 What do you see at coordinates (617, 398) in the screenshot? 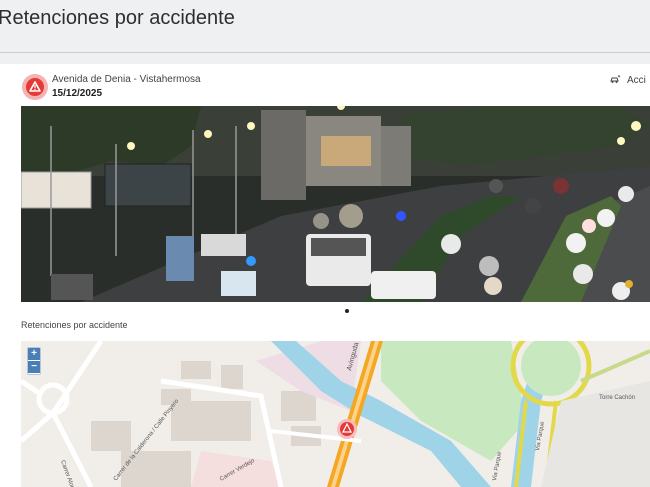
I see `map-street-label: Torre Cachón` at bounding box center [617, 398].